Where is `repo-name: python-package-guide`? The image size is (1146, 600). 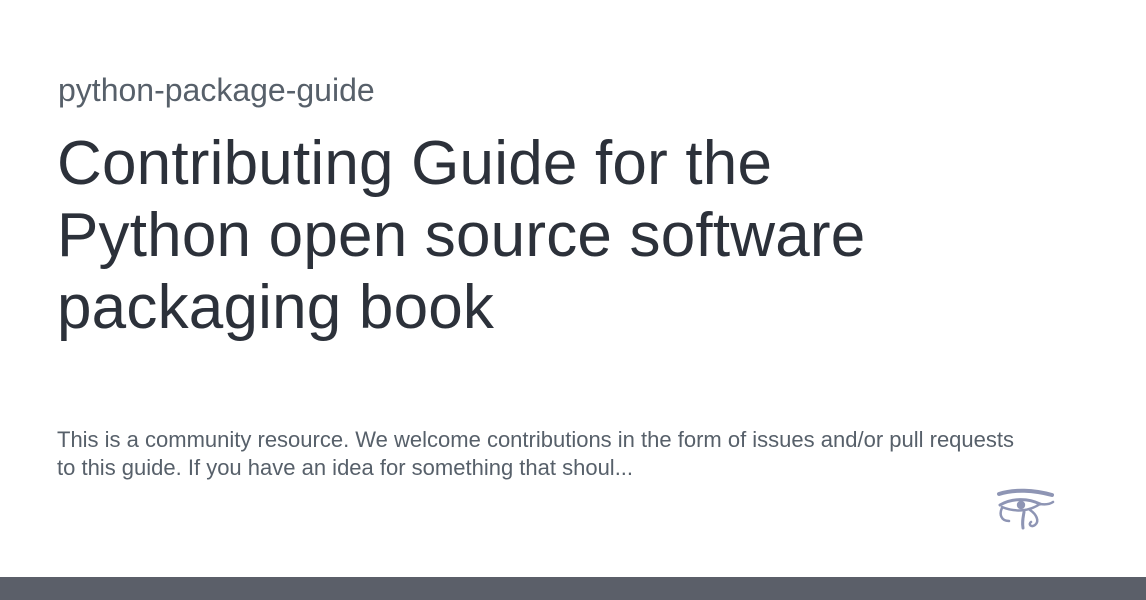
repo-name: python-package-guide is located at coordinates (216, 90).